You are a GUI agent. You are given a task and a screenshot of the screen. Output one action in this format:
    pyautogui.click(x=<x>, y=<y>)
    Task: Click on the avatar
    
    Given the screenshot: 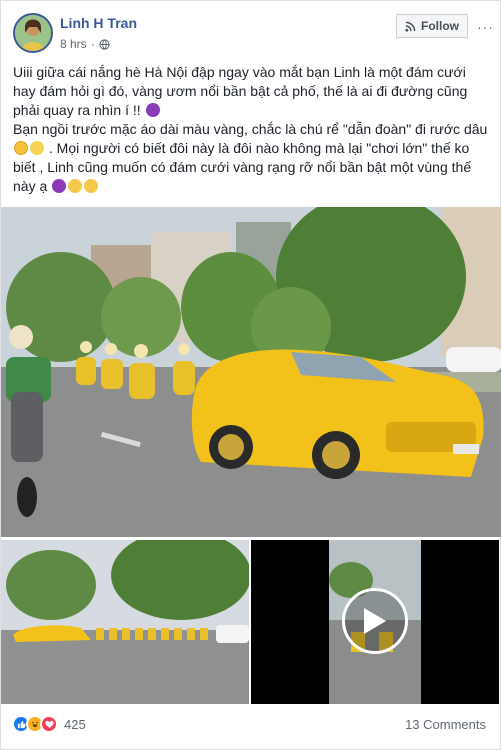 What is the action you would take?
    pyautogui.click(x=33, y=33)
    